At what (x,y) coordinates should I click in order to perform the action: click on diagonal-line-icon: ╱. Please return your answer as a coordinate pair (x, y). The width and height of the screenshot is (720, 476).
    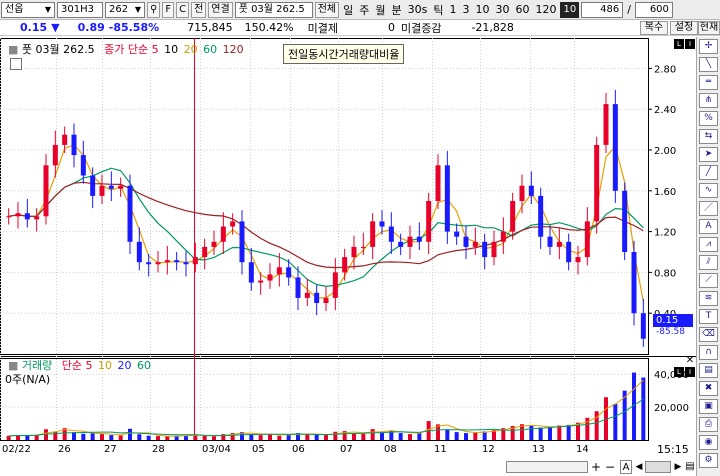
    Looking at the image, I should click on (708, 172).